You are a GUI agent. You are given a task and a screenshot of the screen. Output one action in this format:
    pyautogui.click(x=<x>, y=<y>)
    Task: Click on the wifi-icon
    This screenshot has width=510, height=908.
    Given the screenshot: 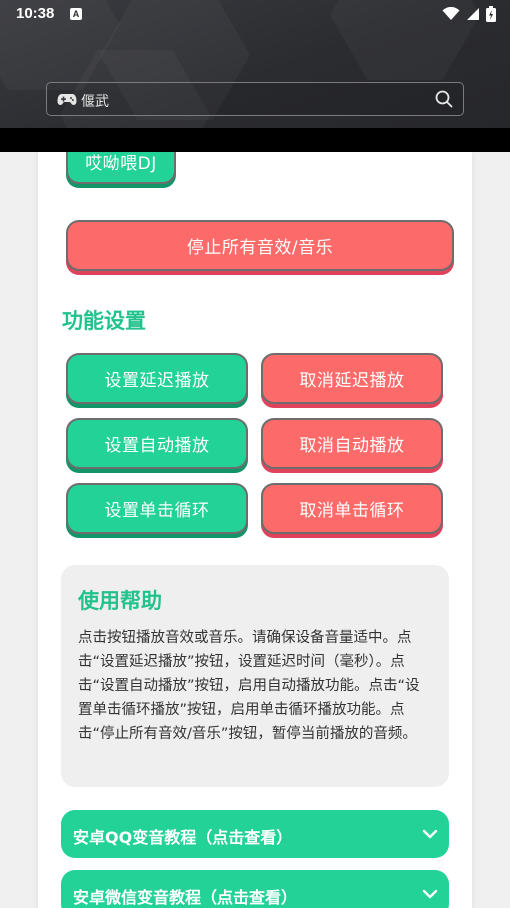 What is the action you would take?
    pyautogui.click(x=451, y=13)
    